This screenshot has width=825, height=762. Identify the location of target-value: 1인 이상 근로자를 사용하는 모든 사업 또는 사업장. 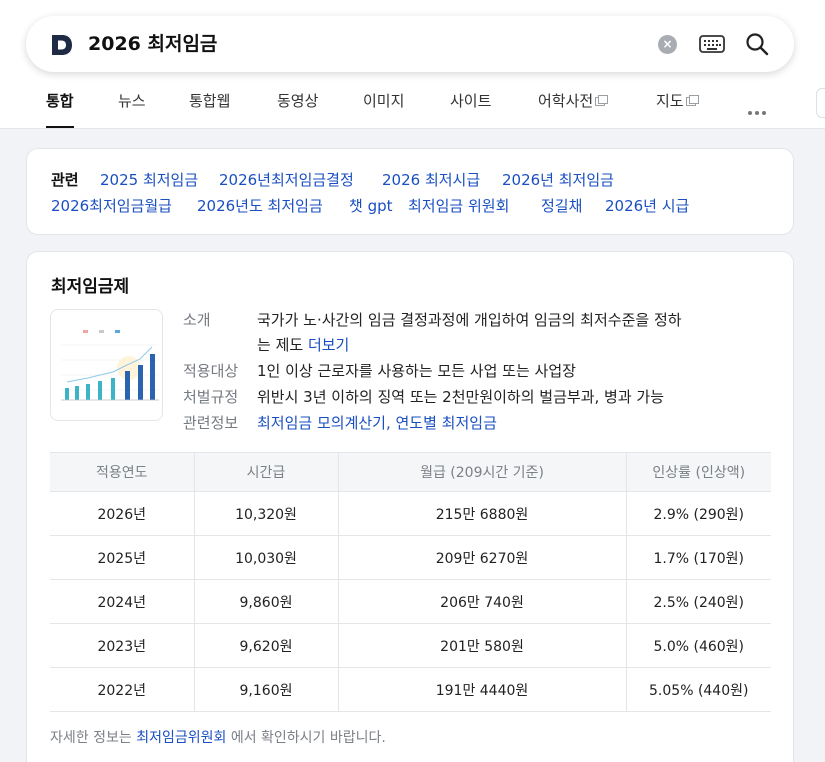
(416, 371).